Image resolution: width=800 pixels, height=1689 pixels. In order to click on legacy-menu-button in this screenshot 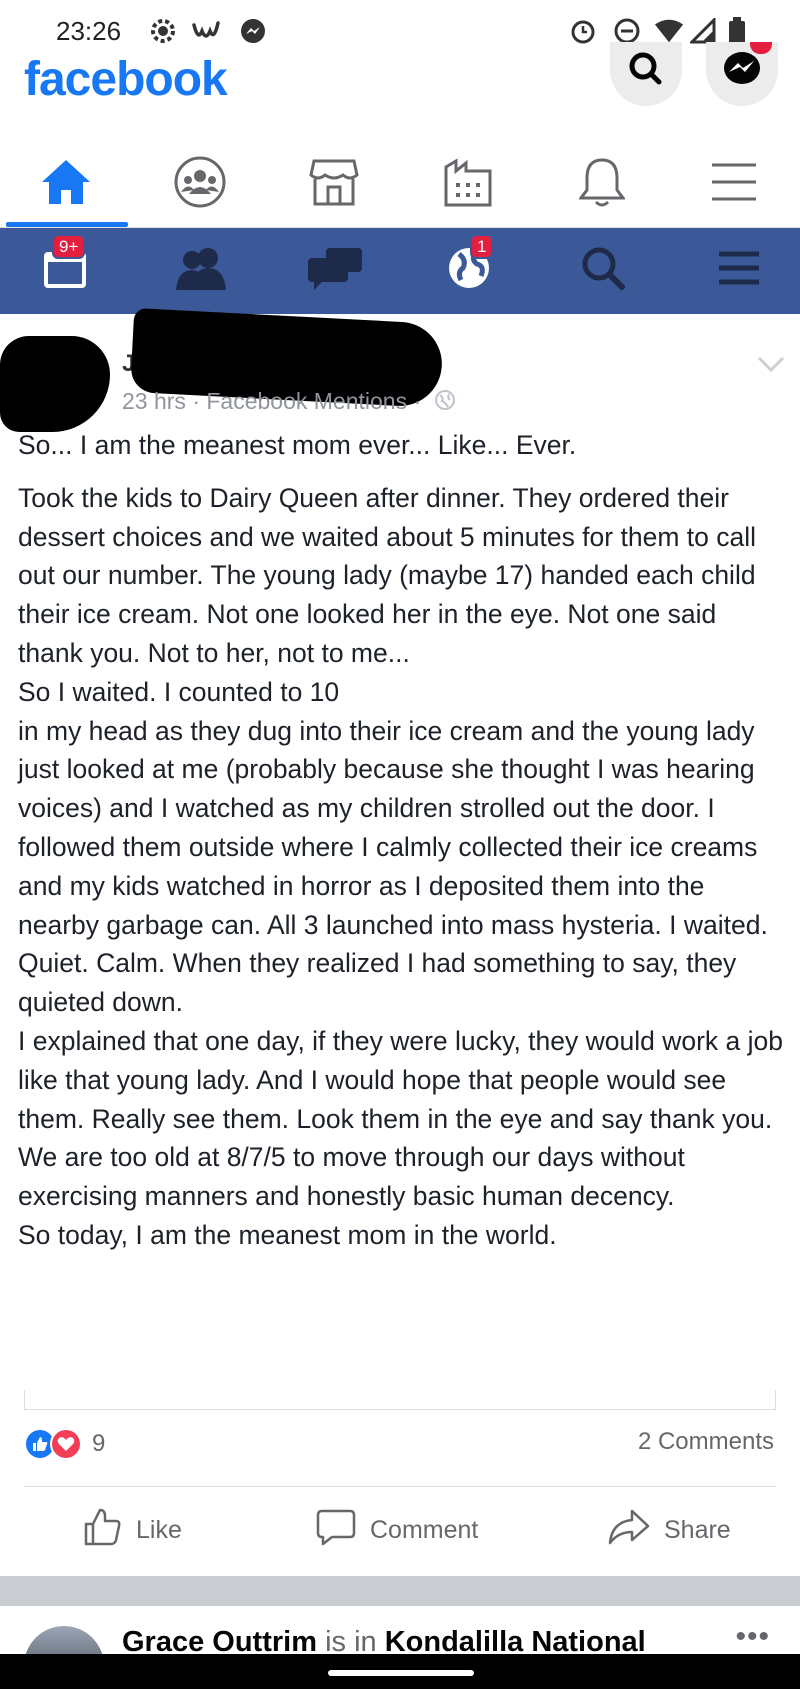, I will do `click(739, 270)`.